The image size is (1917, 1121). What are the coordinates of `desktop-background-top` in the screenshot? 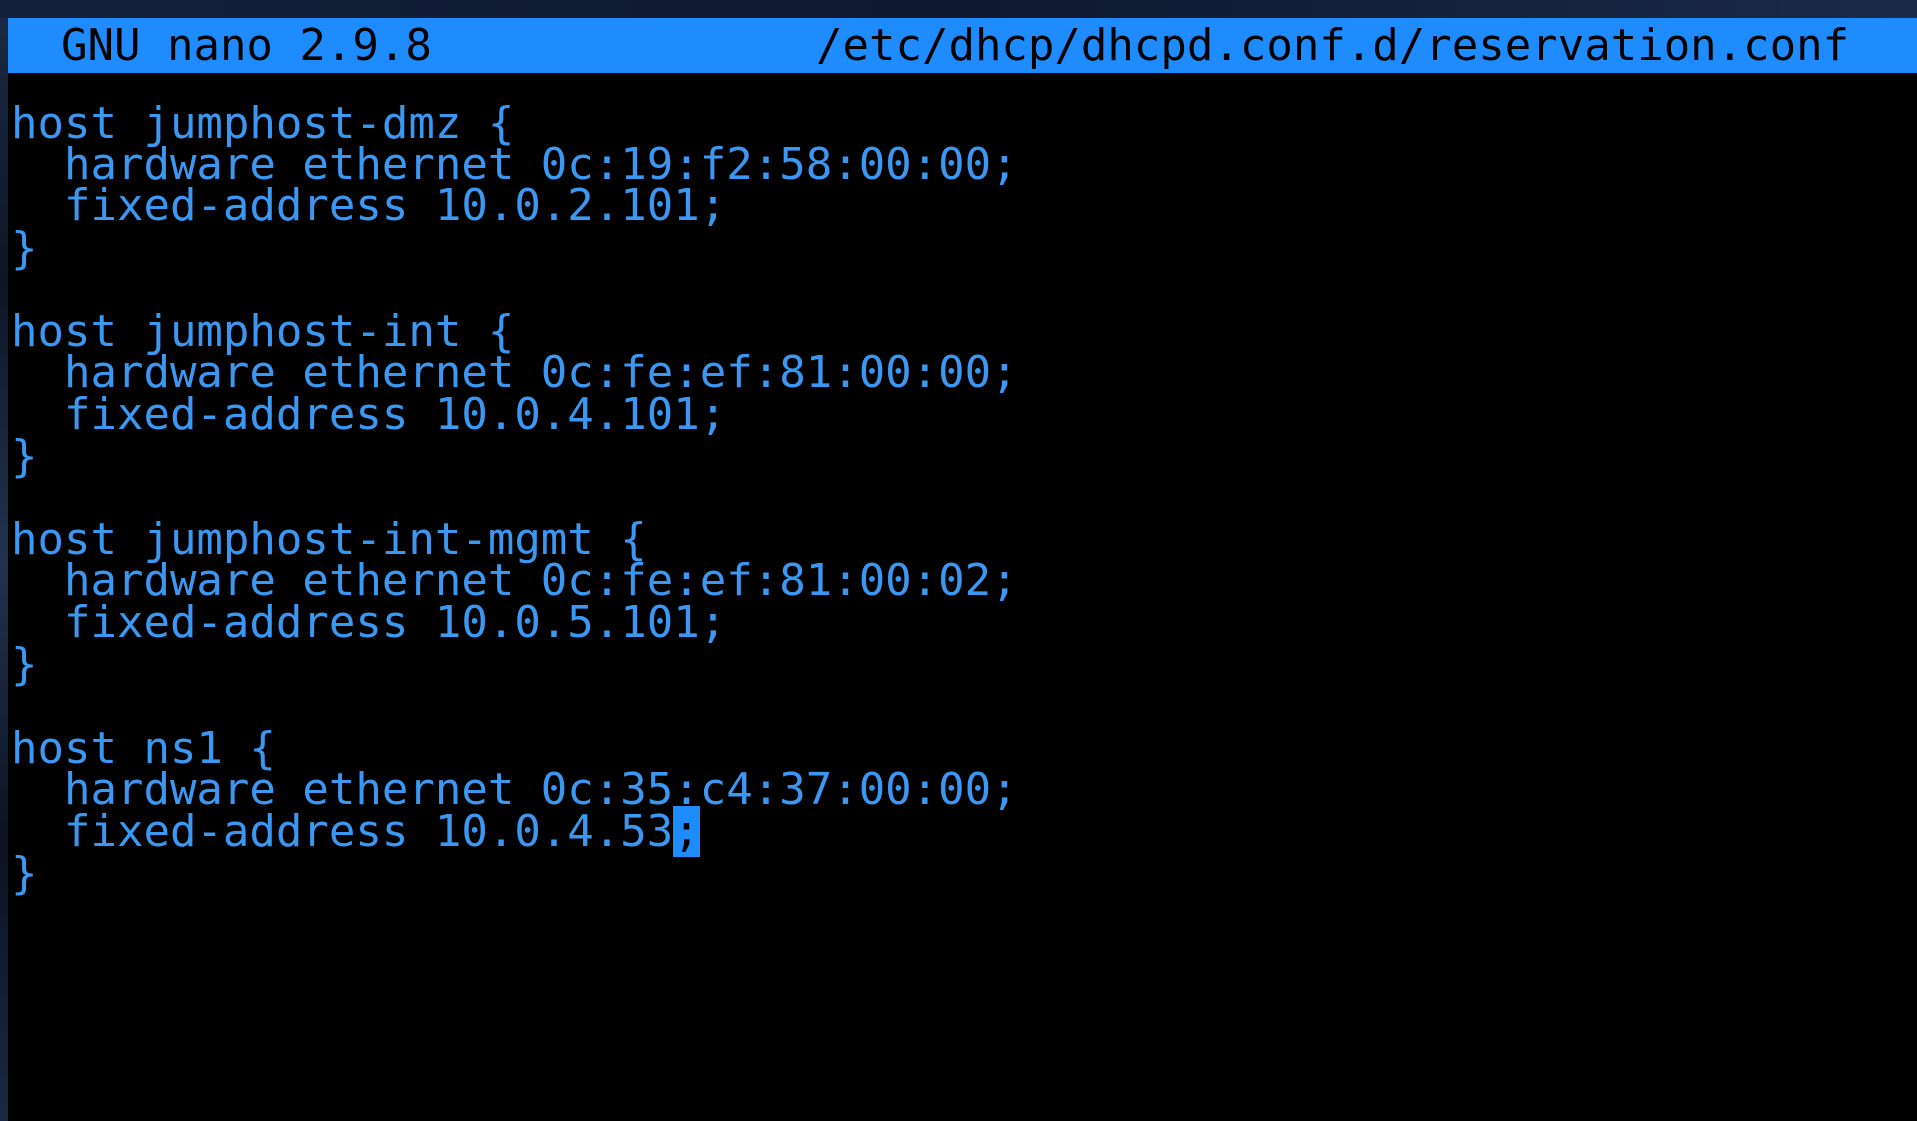 It's located at (958, 9).